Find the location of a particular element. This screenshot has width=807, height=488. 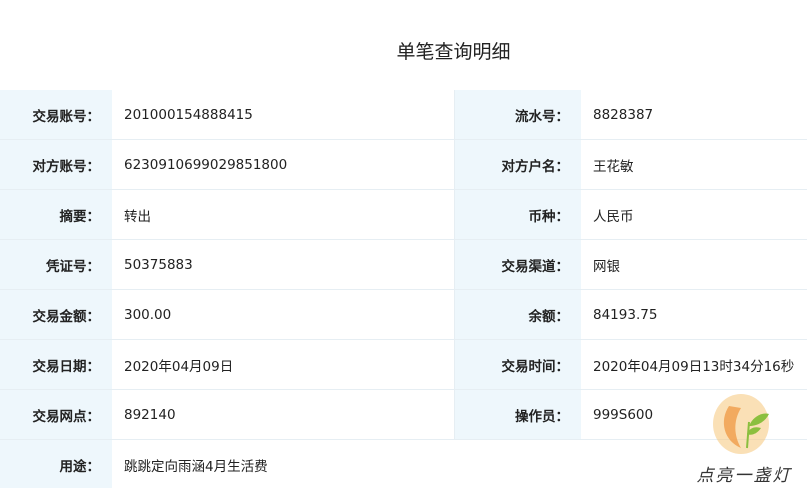

branch-label: 交易网点： is located at coordinates (56, 414).